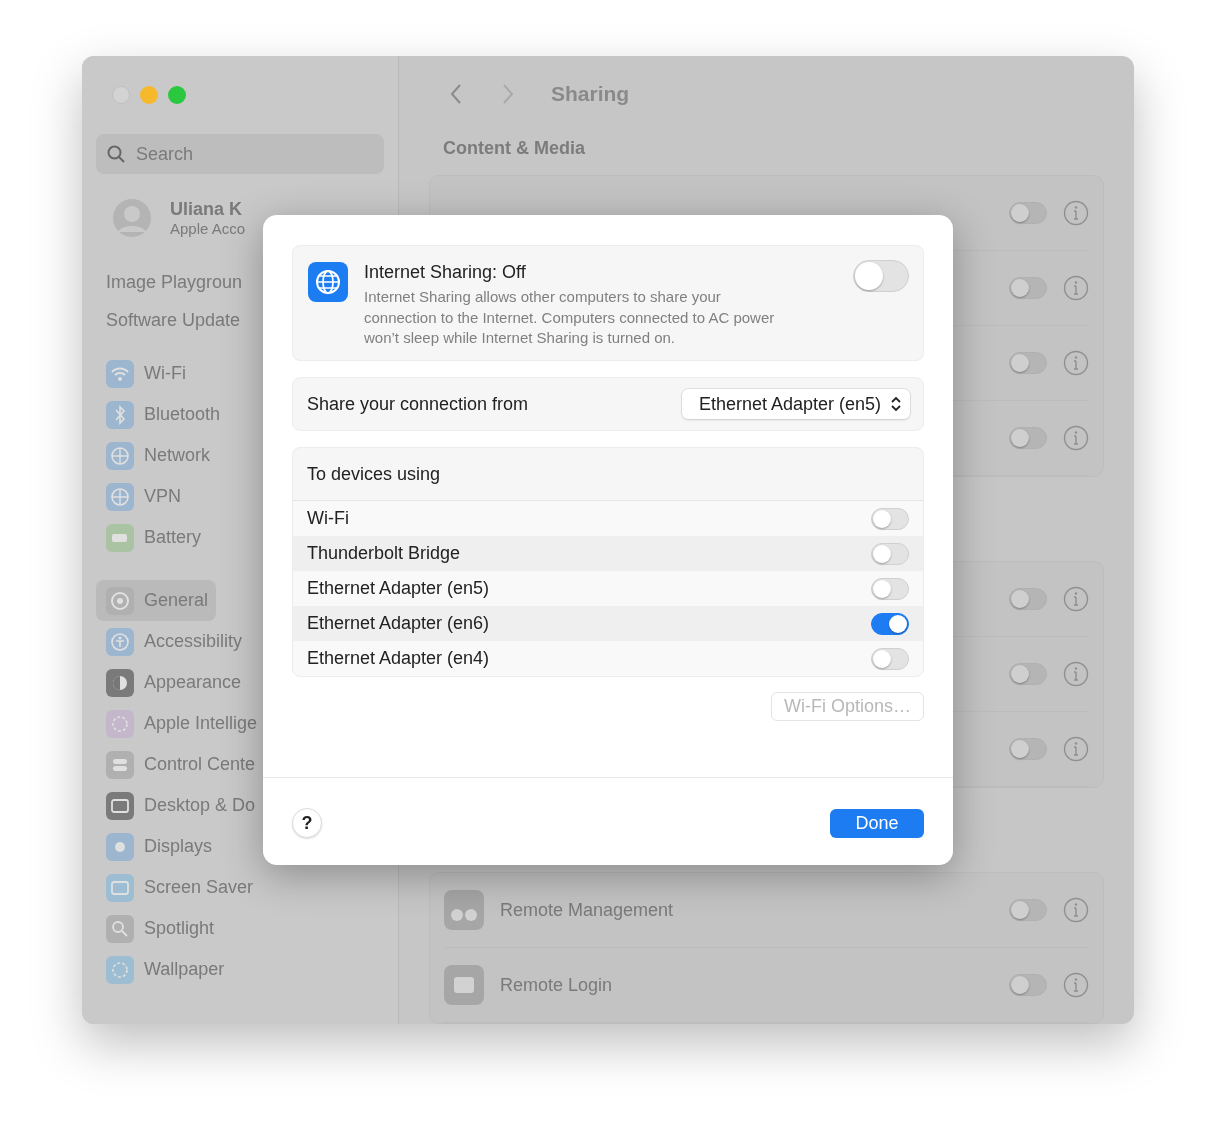 The width and height of the screenshot is (1216, 1134). Describe the element at coordinates (149, 95) in the screenshot. I see `minimize-button` at that location.